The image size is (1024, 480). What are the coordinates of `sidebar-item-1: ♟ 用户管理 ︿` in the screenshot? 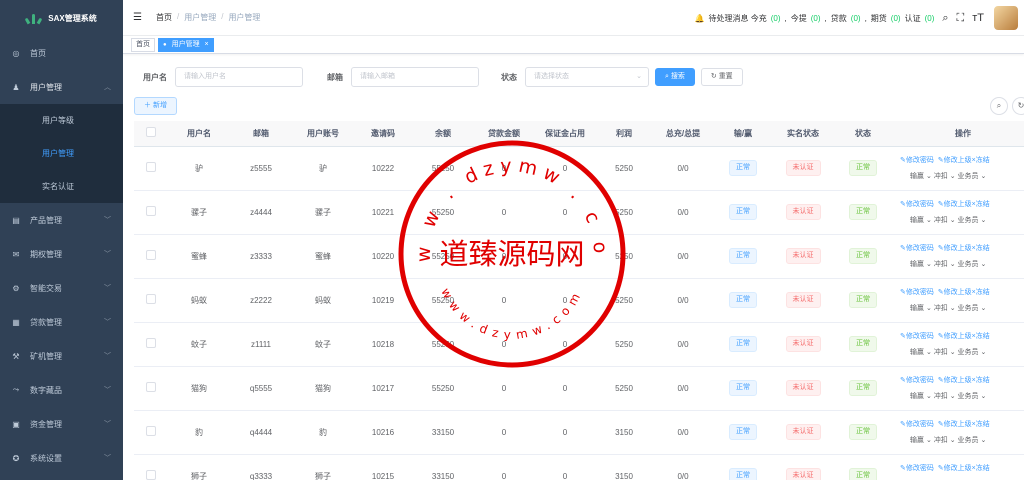 It's located at (61, 87).